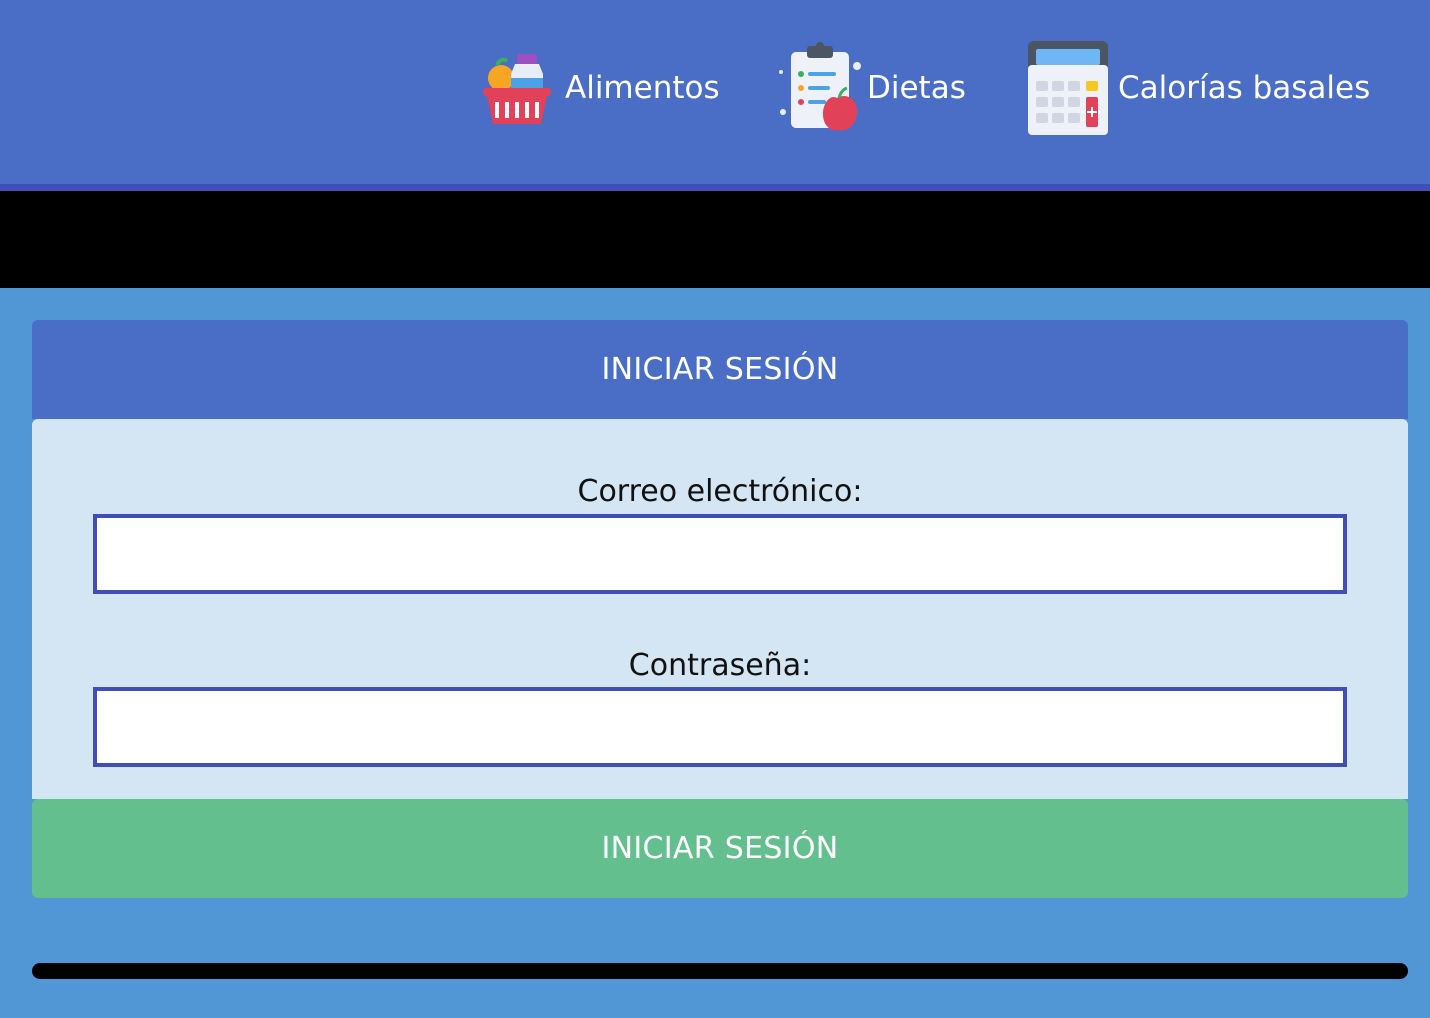  What do you see at coordinates (916, 87) in the screenshot?
I see `nav-label-dietas: Dietas` at bounding box center [916, 87].